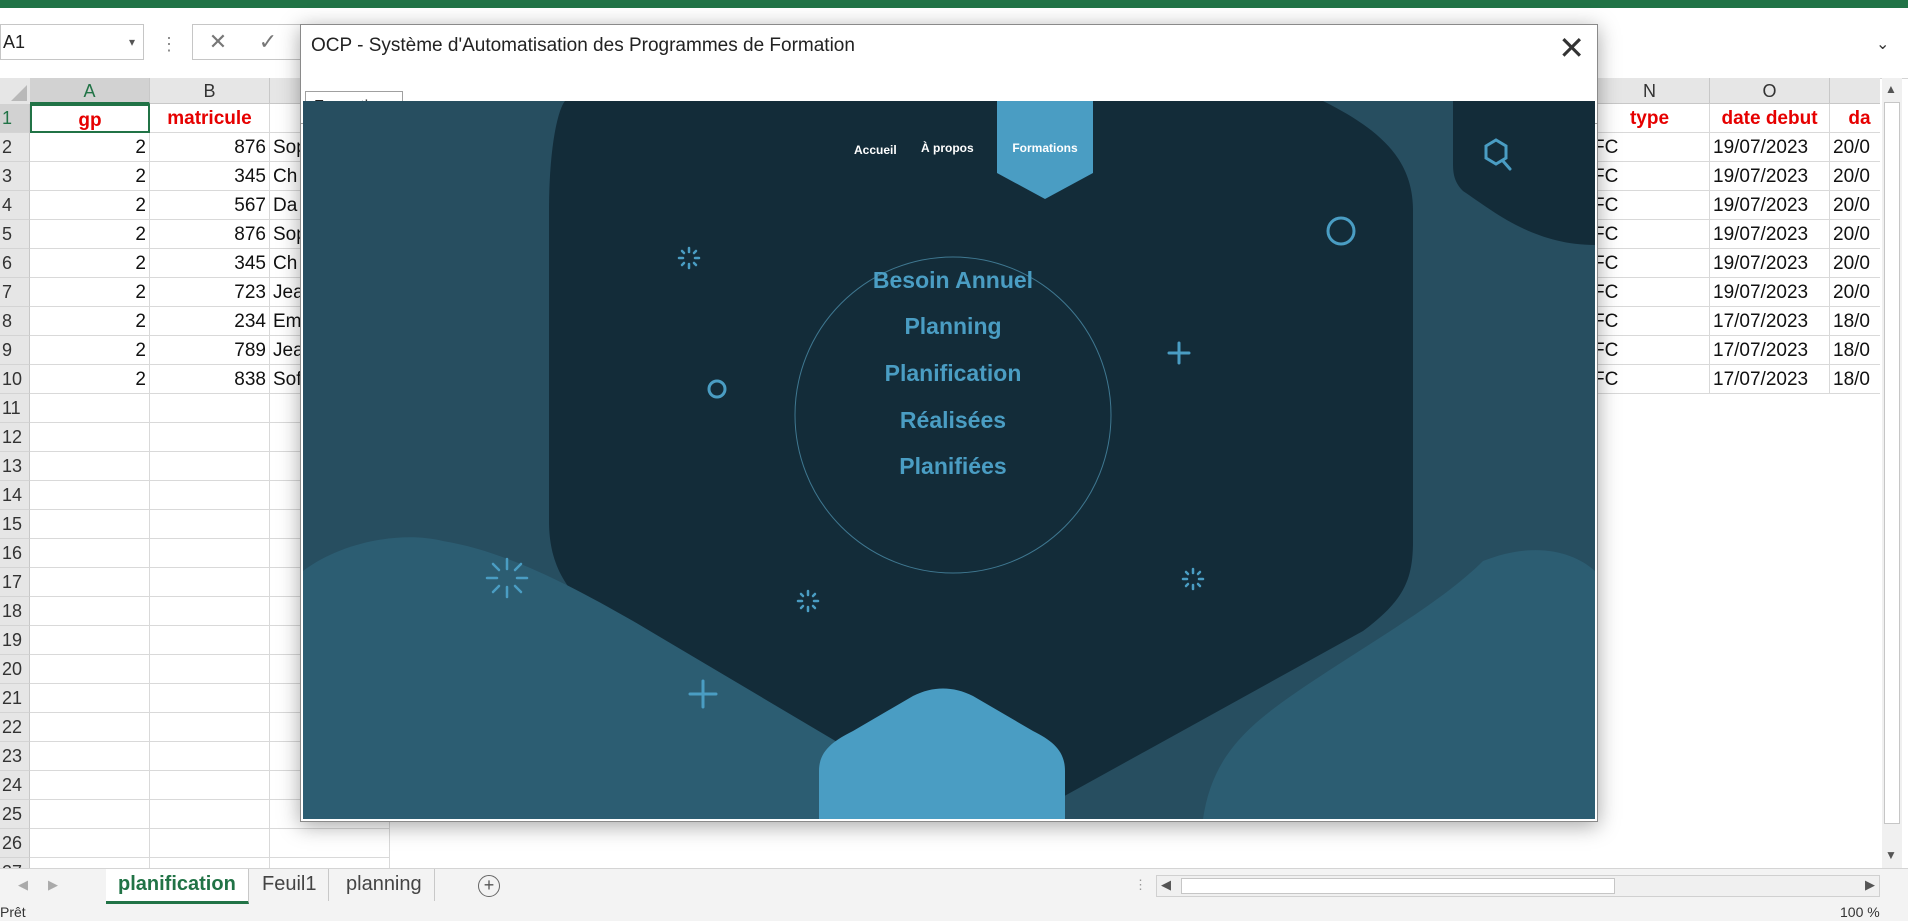 The image size is (1908, 921). Describe the element at coordinates (15, 466) in the screenshot. I see `row-header: 13` at that location.